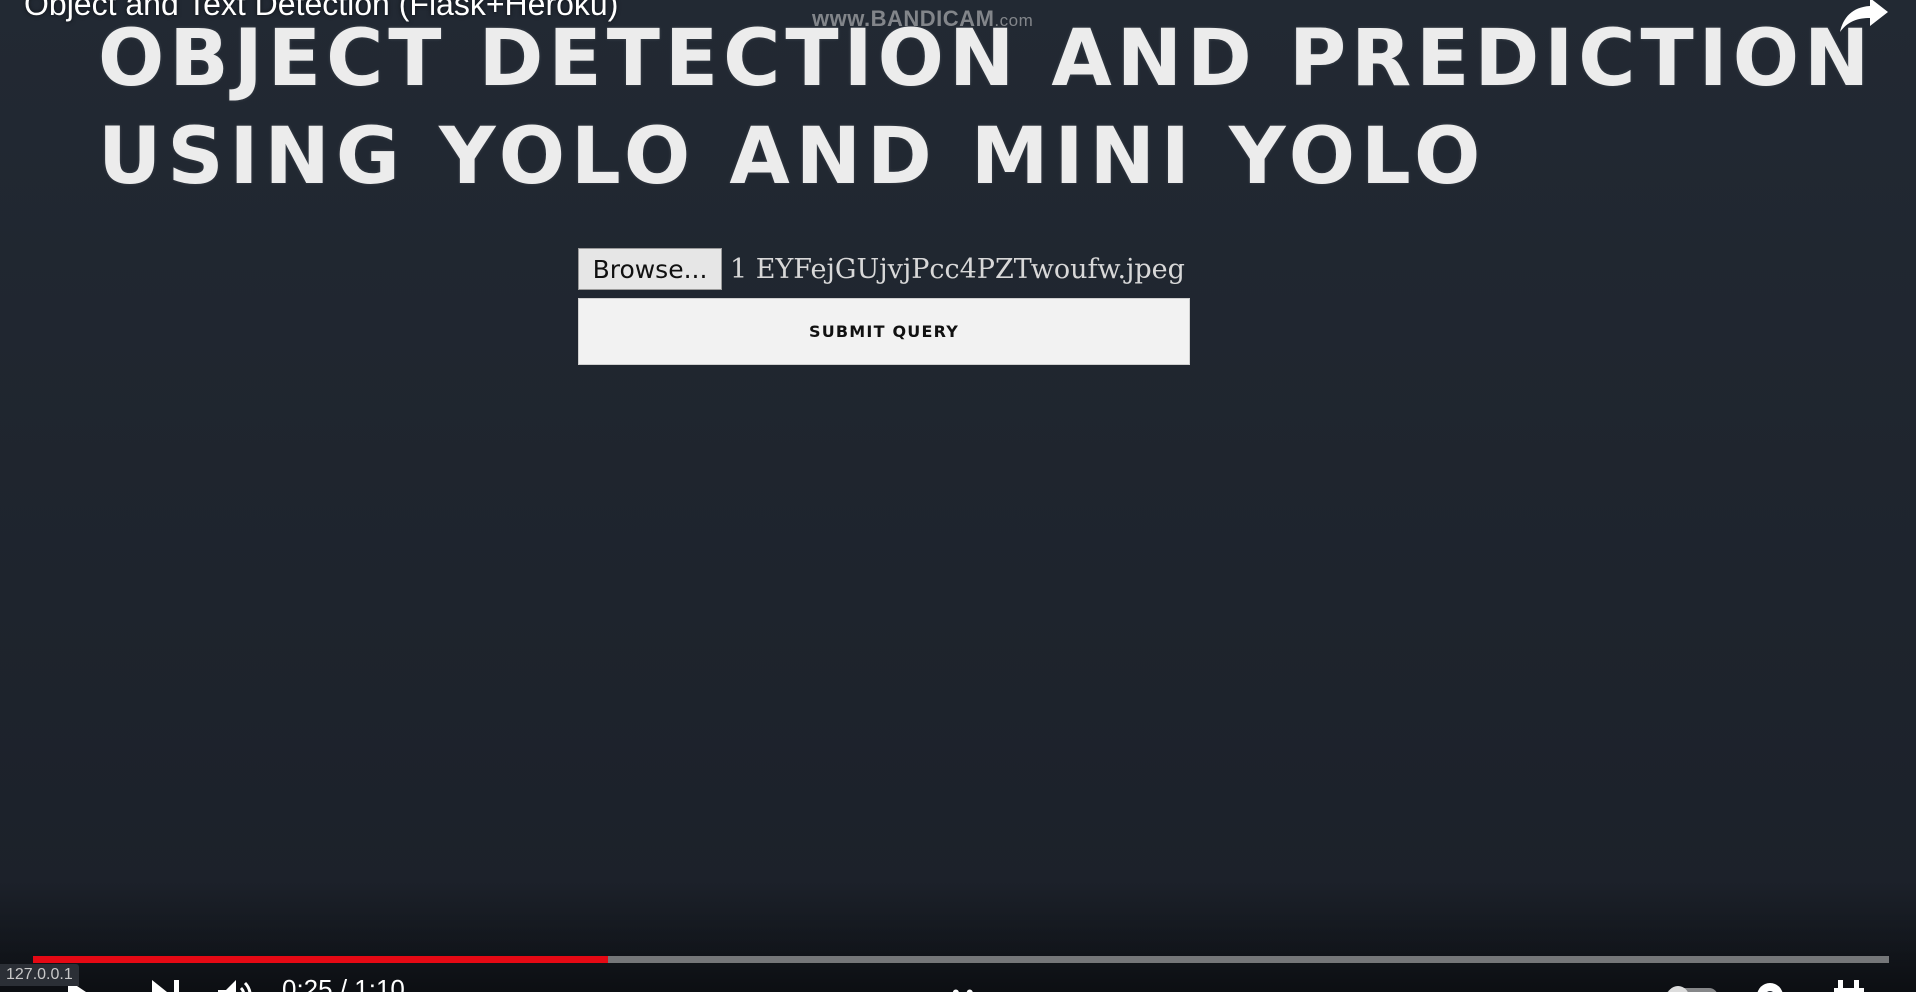  Describe the element at coordinates (234, 984) in the screenshot. I see `volume-icon` at that location.